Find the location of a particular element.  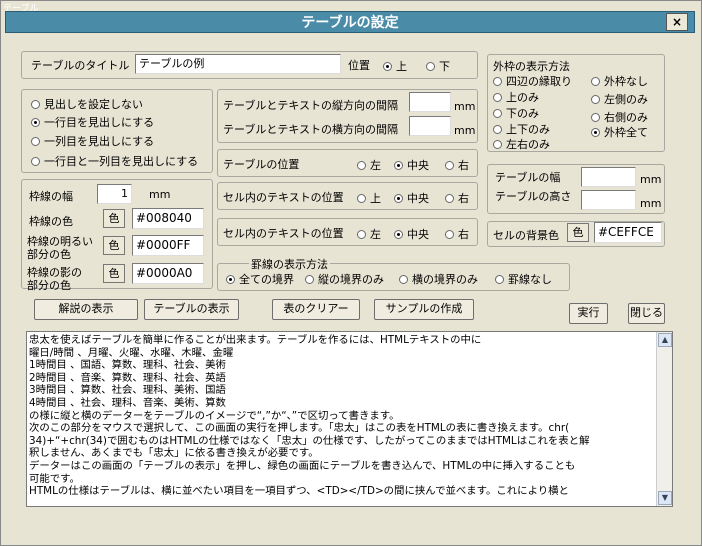

cell-vpos-bottom-radio: 右 is located at coordinates (457, 198).